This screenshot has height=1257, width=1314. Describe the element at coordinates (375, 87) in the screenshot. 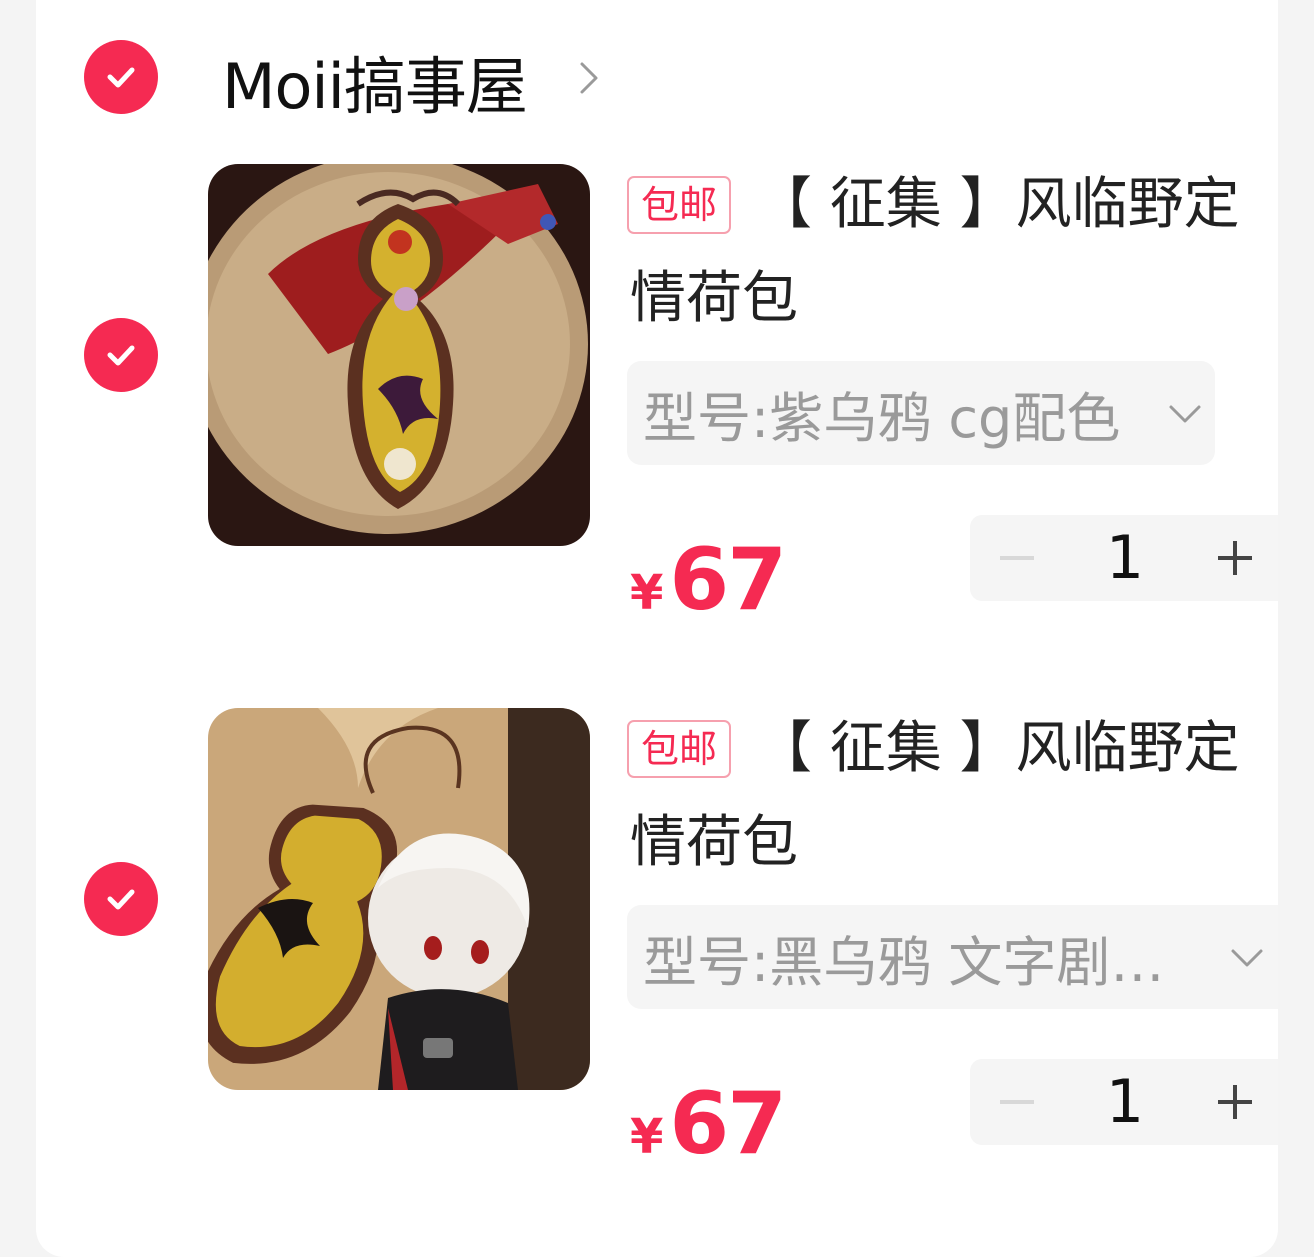

I see `shop-name: Moii搞事屋` at that location.